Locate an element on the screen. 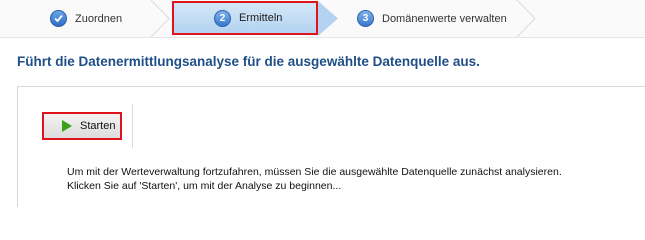 The height and width of the screenshot is (240, 645). step-domaenenwerte-verwalten: 3 Domänenwerte verwalten is located at coordinates (432, 18).